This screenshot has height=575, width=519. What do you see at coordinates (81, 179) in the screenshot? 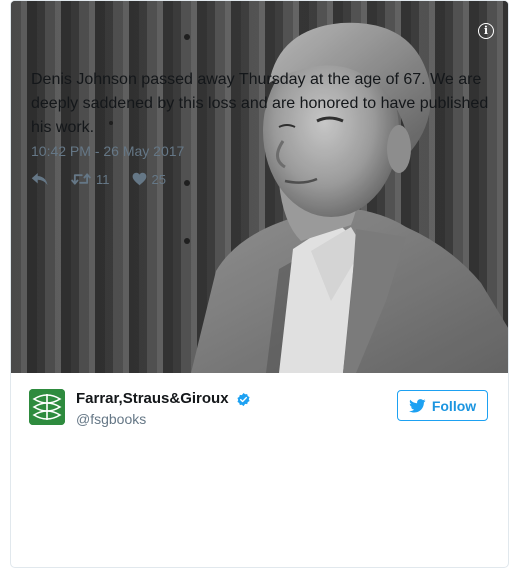
I see `retweet-icon` at bounding box center [81, 179].